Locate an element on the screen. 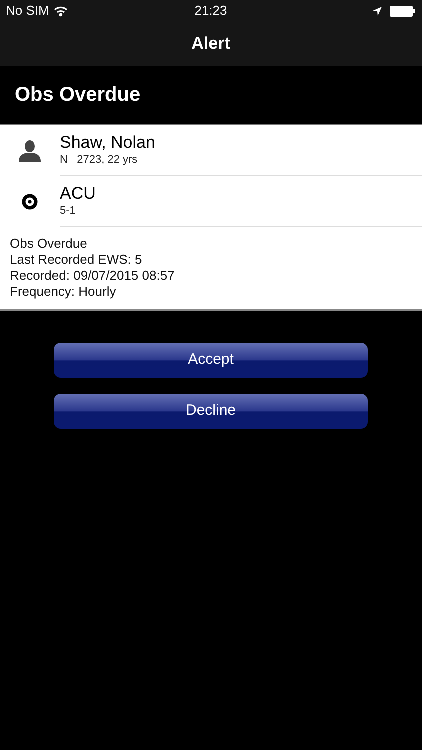 Image resolution: width=422 pixels, height=750 pixels. detail-line: Obs Overdue is located at coordinates (49, 244).